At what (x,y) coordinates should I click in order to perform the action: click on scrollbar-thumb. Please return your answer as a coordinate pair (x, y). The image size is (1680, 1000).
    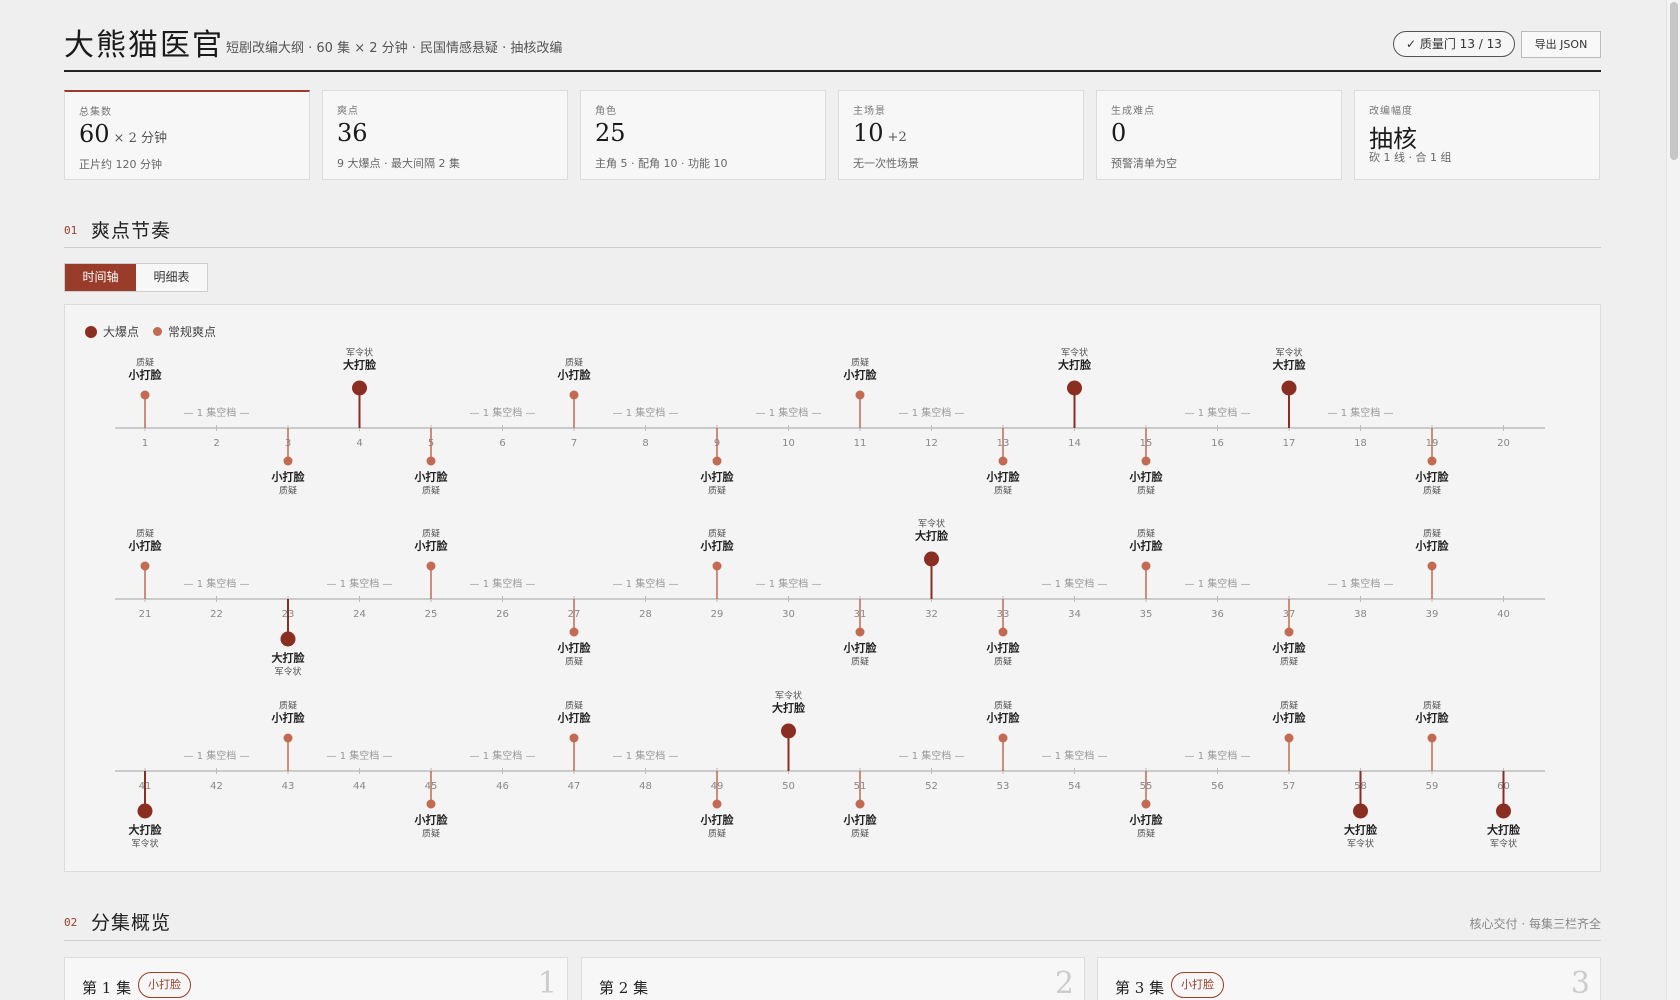
    Looking at the image, I should click on (1674, 81).